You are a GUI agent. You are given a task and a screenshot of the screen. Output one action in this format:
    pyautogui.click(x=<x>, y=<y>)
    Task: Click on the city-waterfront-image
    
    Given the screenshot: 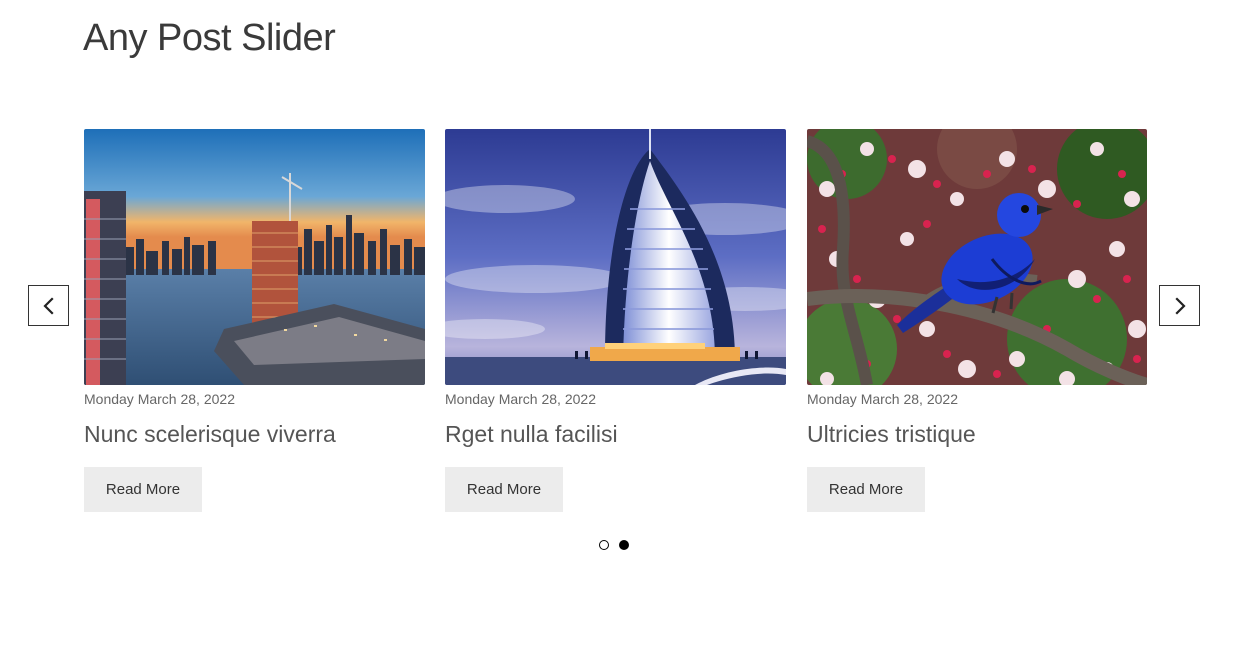 What is the action you would take?
    pyautogui.click(x=254, y=257)
    